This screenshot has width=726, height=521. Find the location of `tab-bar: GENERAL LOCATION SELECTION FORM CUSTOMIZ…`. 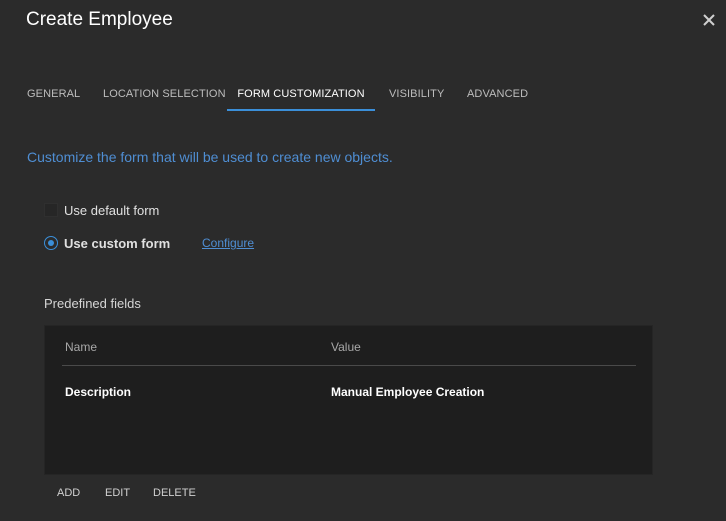

tab-bar: GENERAL LOCATION SELECTION FORM CUSTOMIZ… is located at coordinates (363, 96).